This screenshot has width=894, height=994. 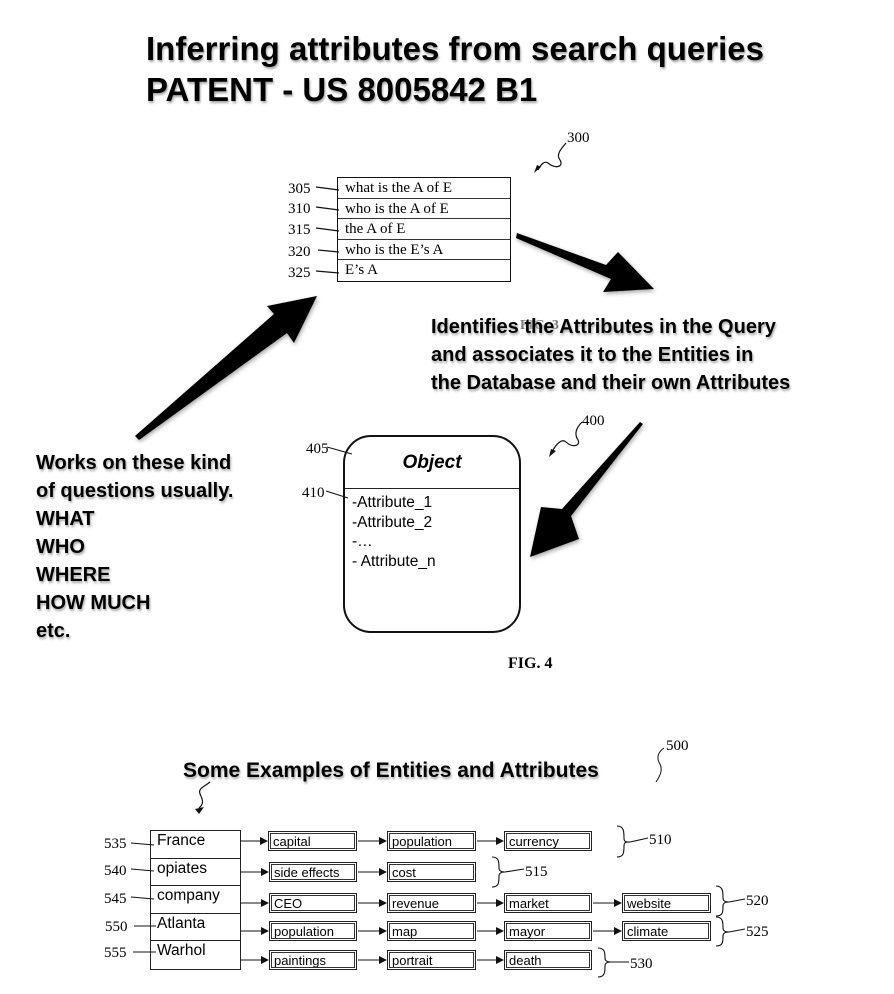 What do you see at coordinates (660, 765) in the screenshot?
I see `squiggle-500-icon` at bounding box center [660, 765].